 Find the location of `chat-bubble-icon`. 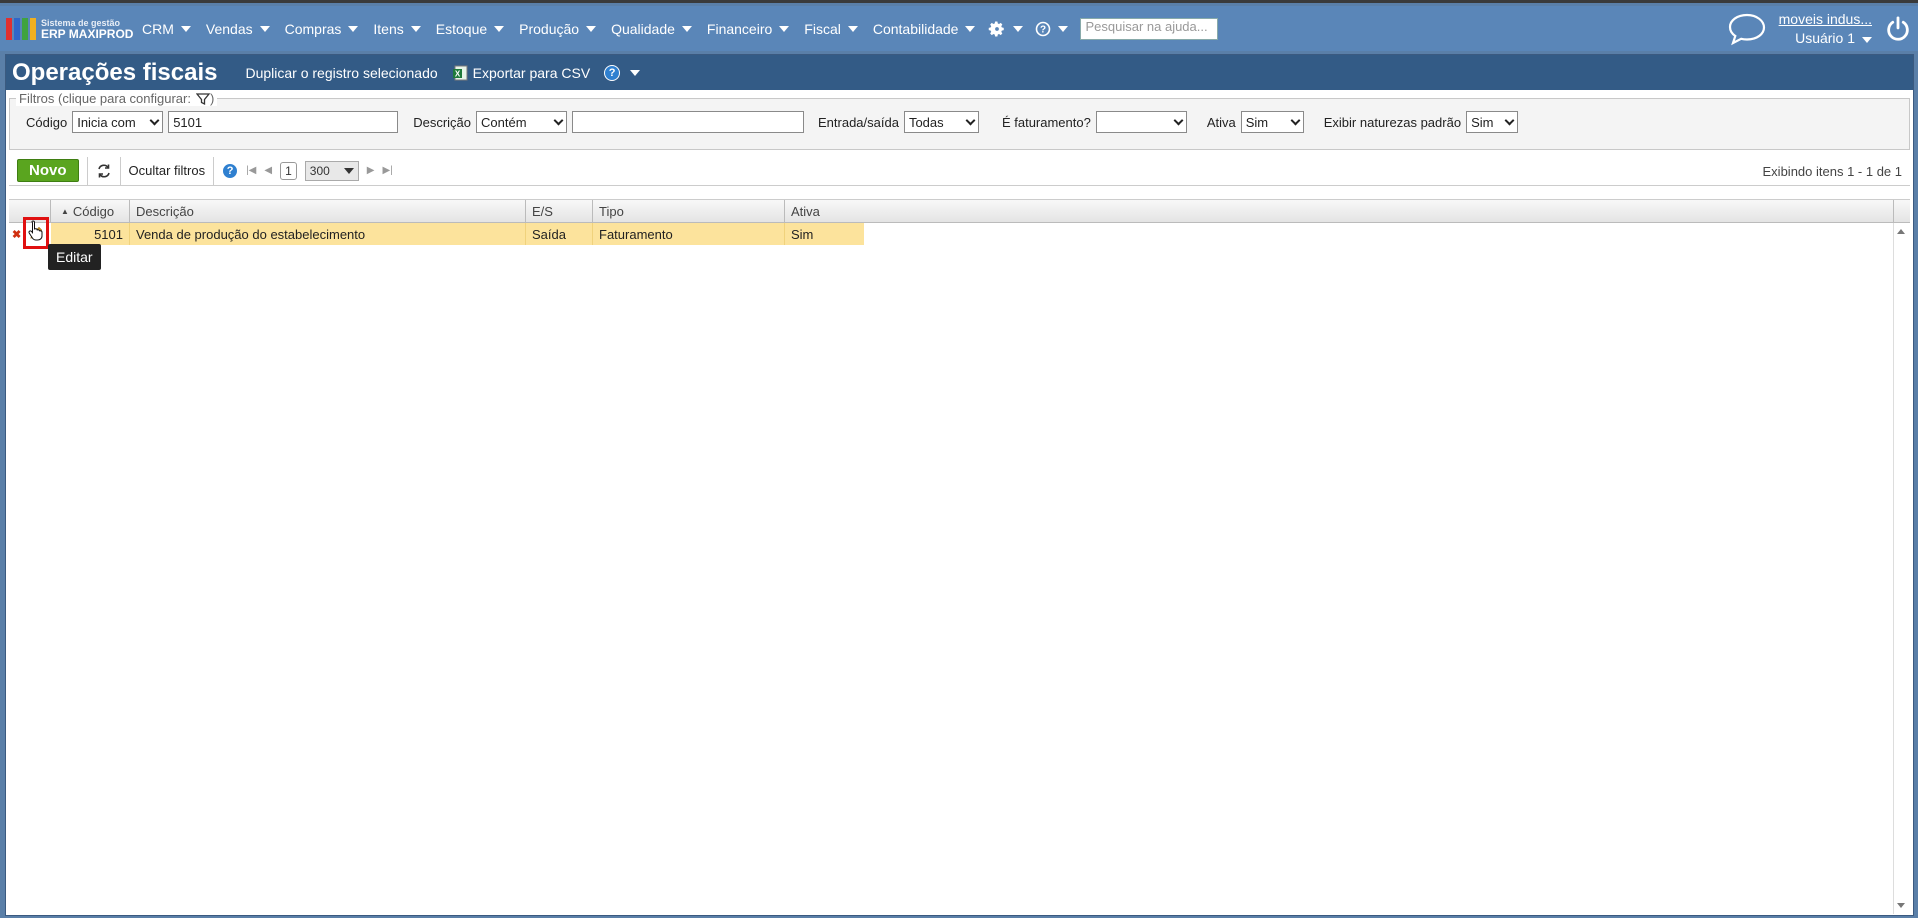

chat-bubble-icon is located at coordinates (1747, 29).